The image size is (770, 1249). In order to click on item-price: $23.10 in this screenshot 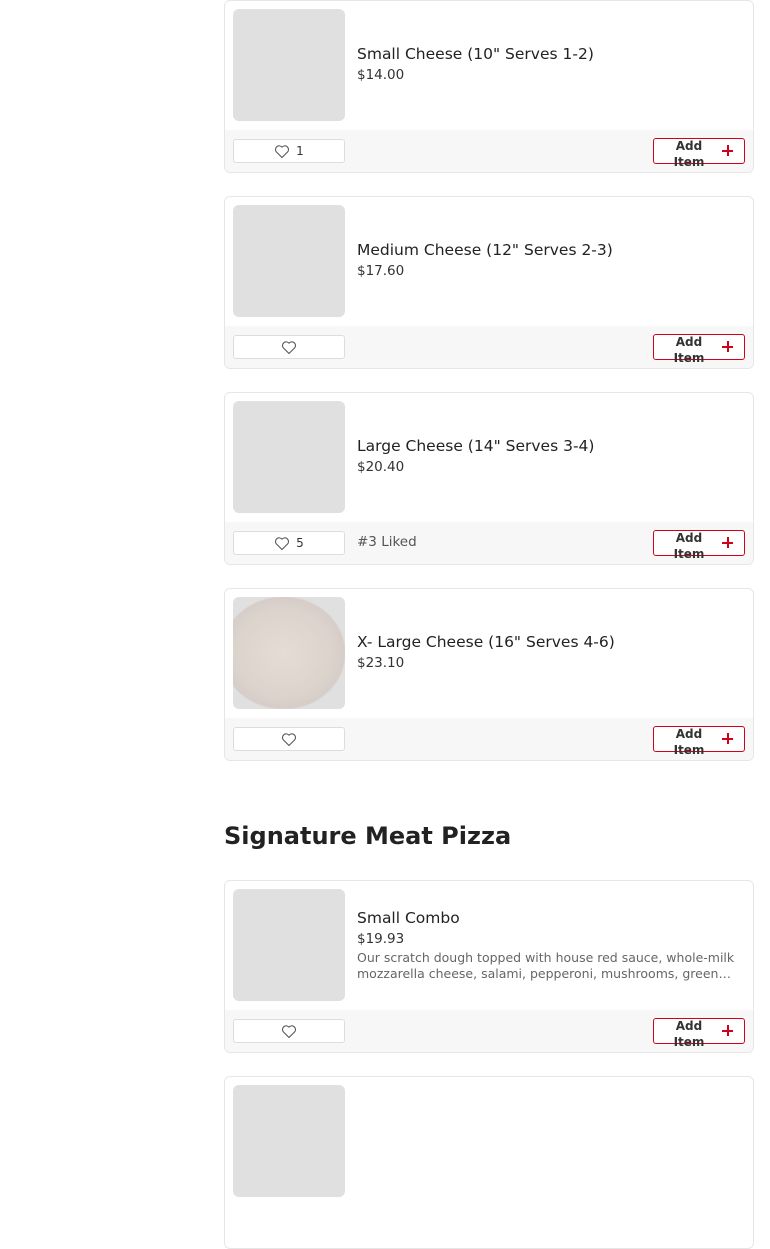, I will do `click(381, 663)`.